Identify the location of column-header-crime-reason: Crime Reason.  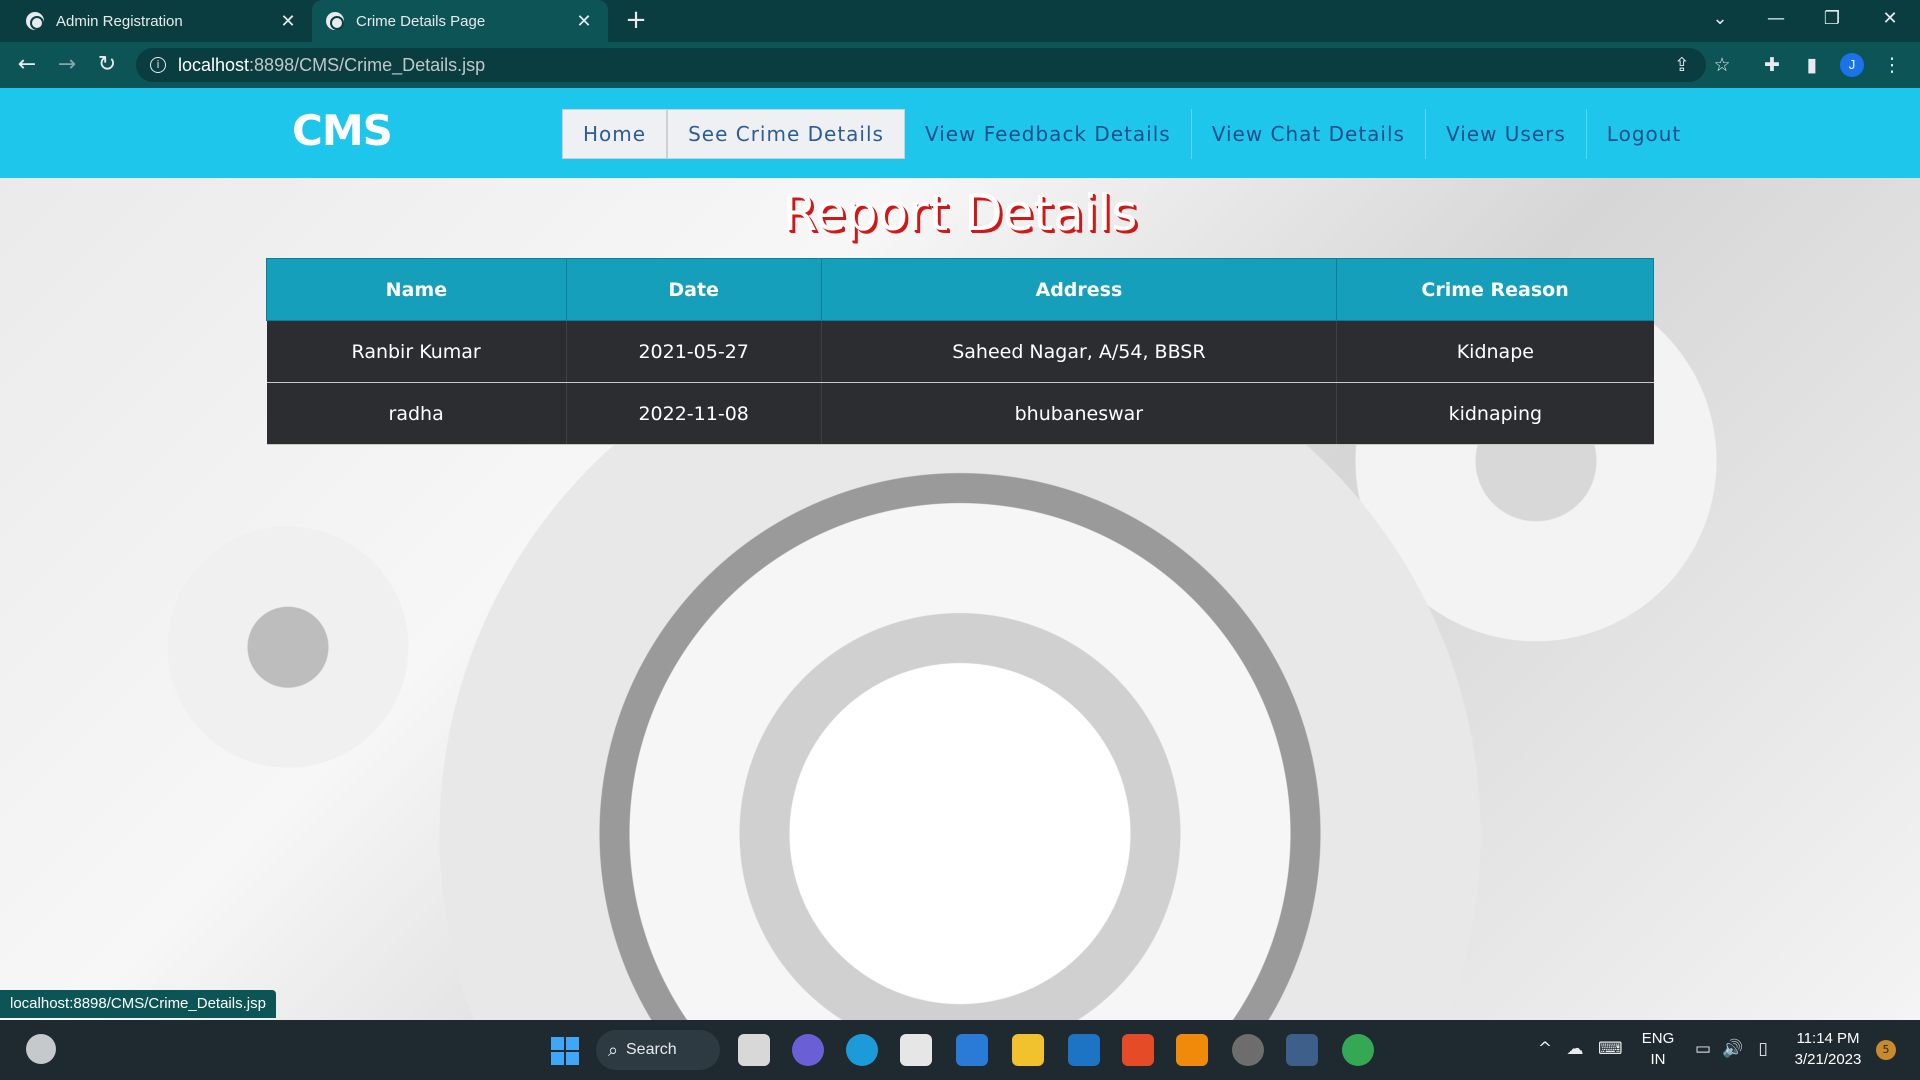
(1495, 289).